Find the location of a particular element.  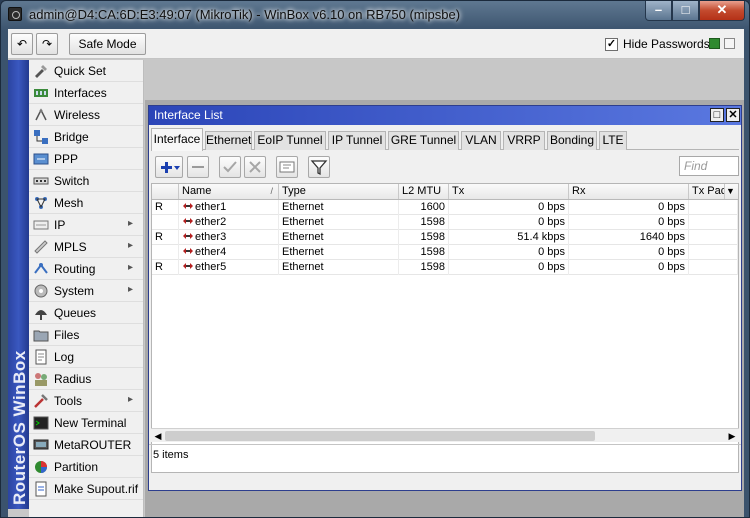

column-menu-button: ▼ is located at coordinates (731, 191).